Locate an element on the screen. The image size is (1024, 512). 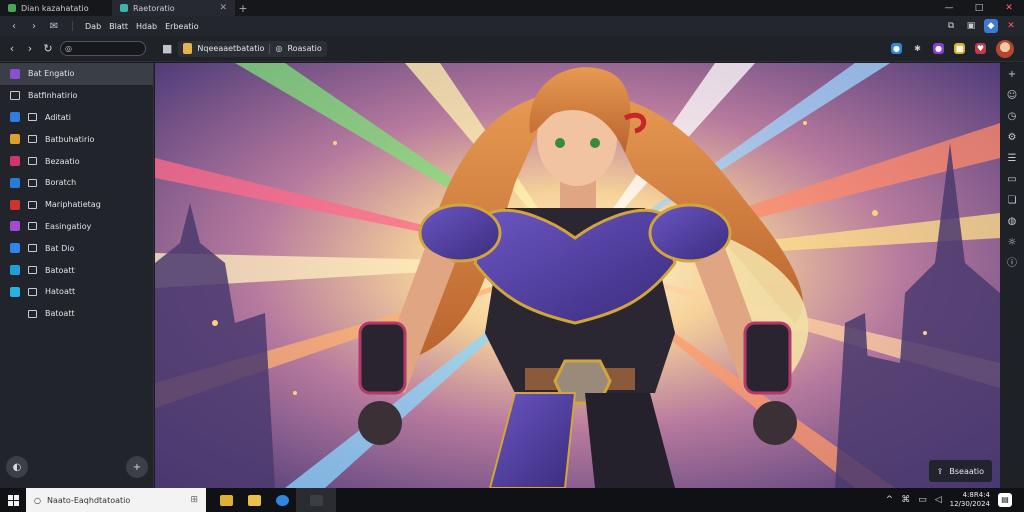
refresh-icon: ↻ is located at coordinates (48, 48).